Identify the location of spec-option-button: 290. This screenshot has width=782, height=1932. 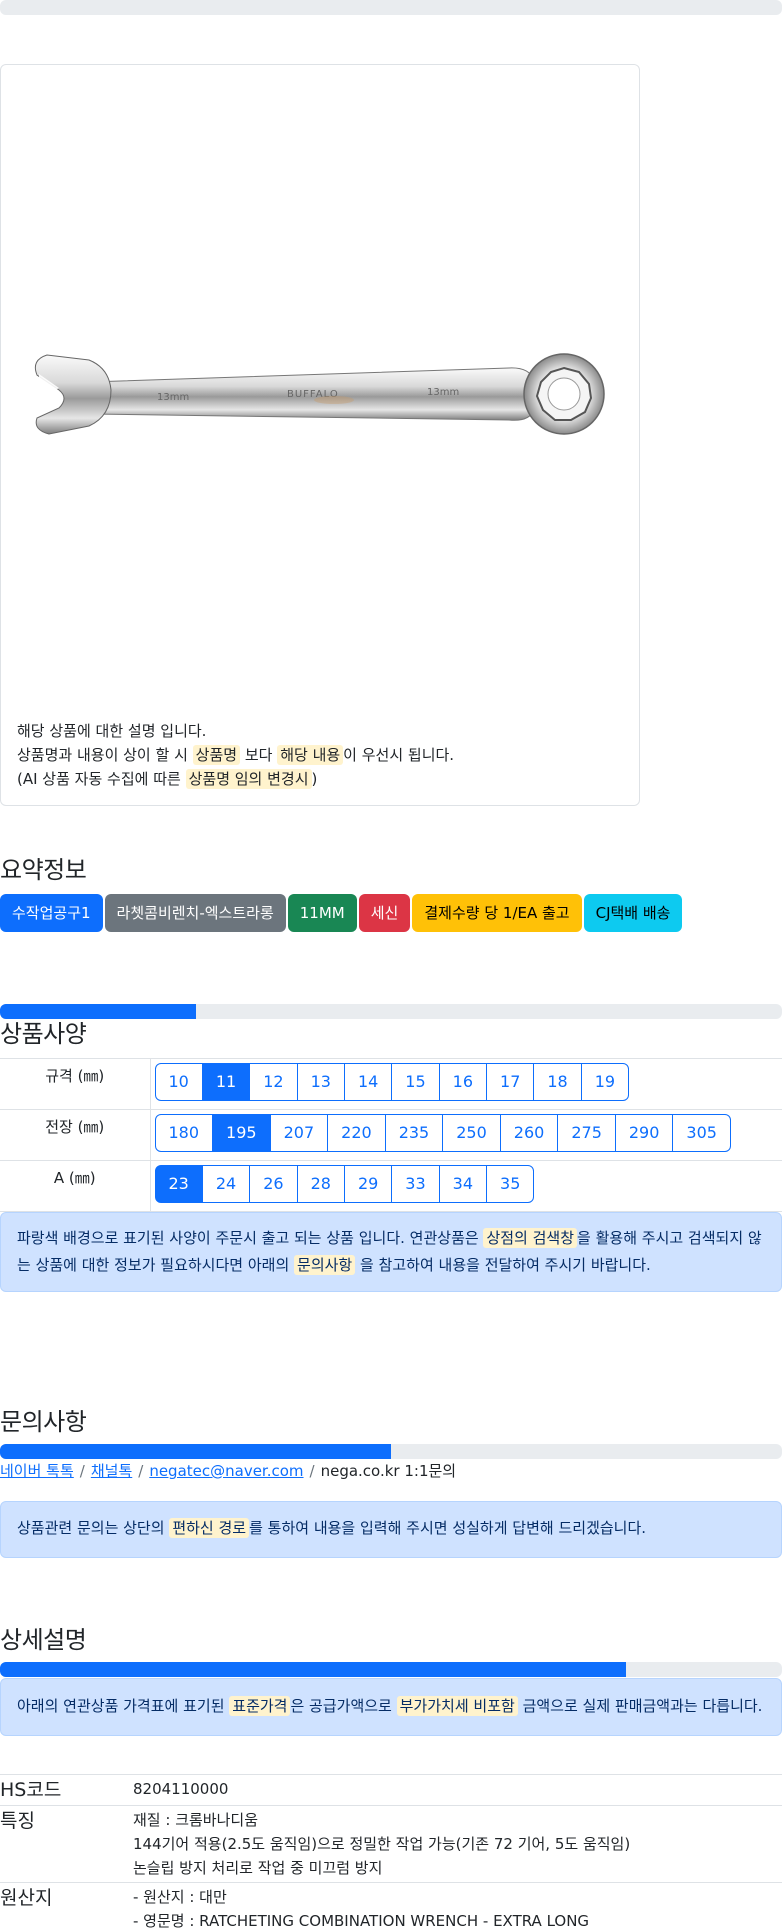
(644, 1133).